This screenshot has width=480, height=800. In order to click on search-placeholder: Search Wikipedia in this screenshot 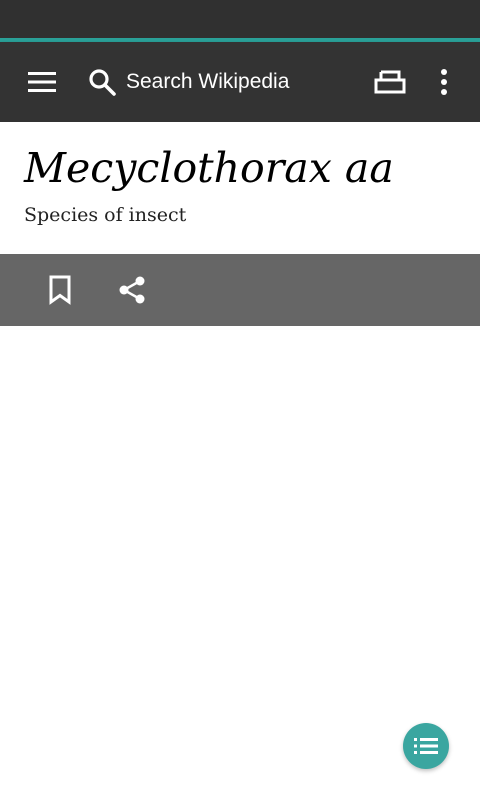, I will do `click(208, 81)`.